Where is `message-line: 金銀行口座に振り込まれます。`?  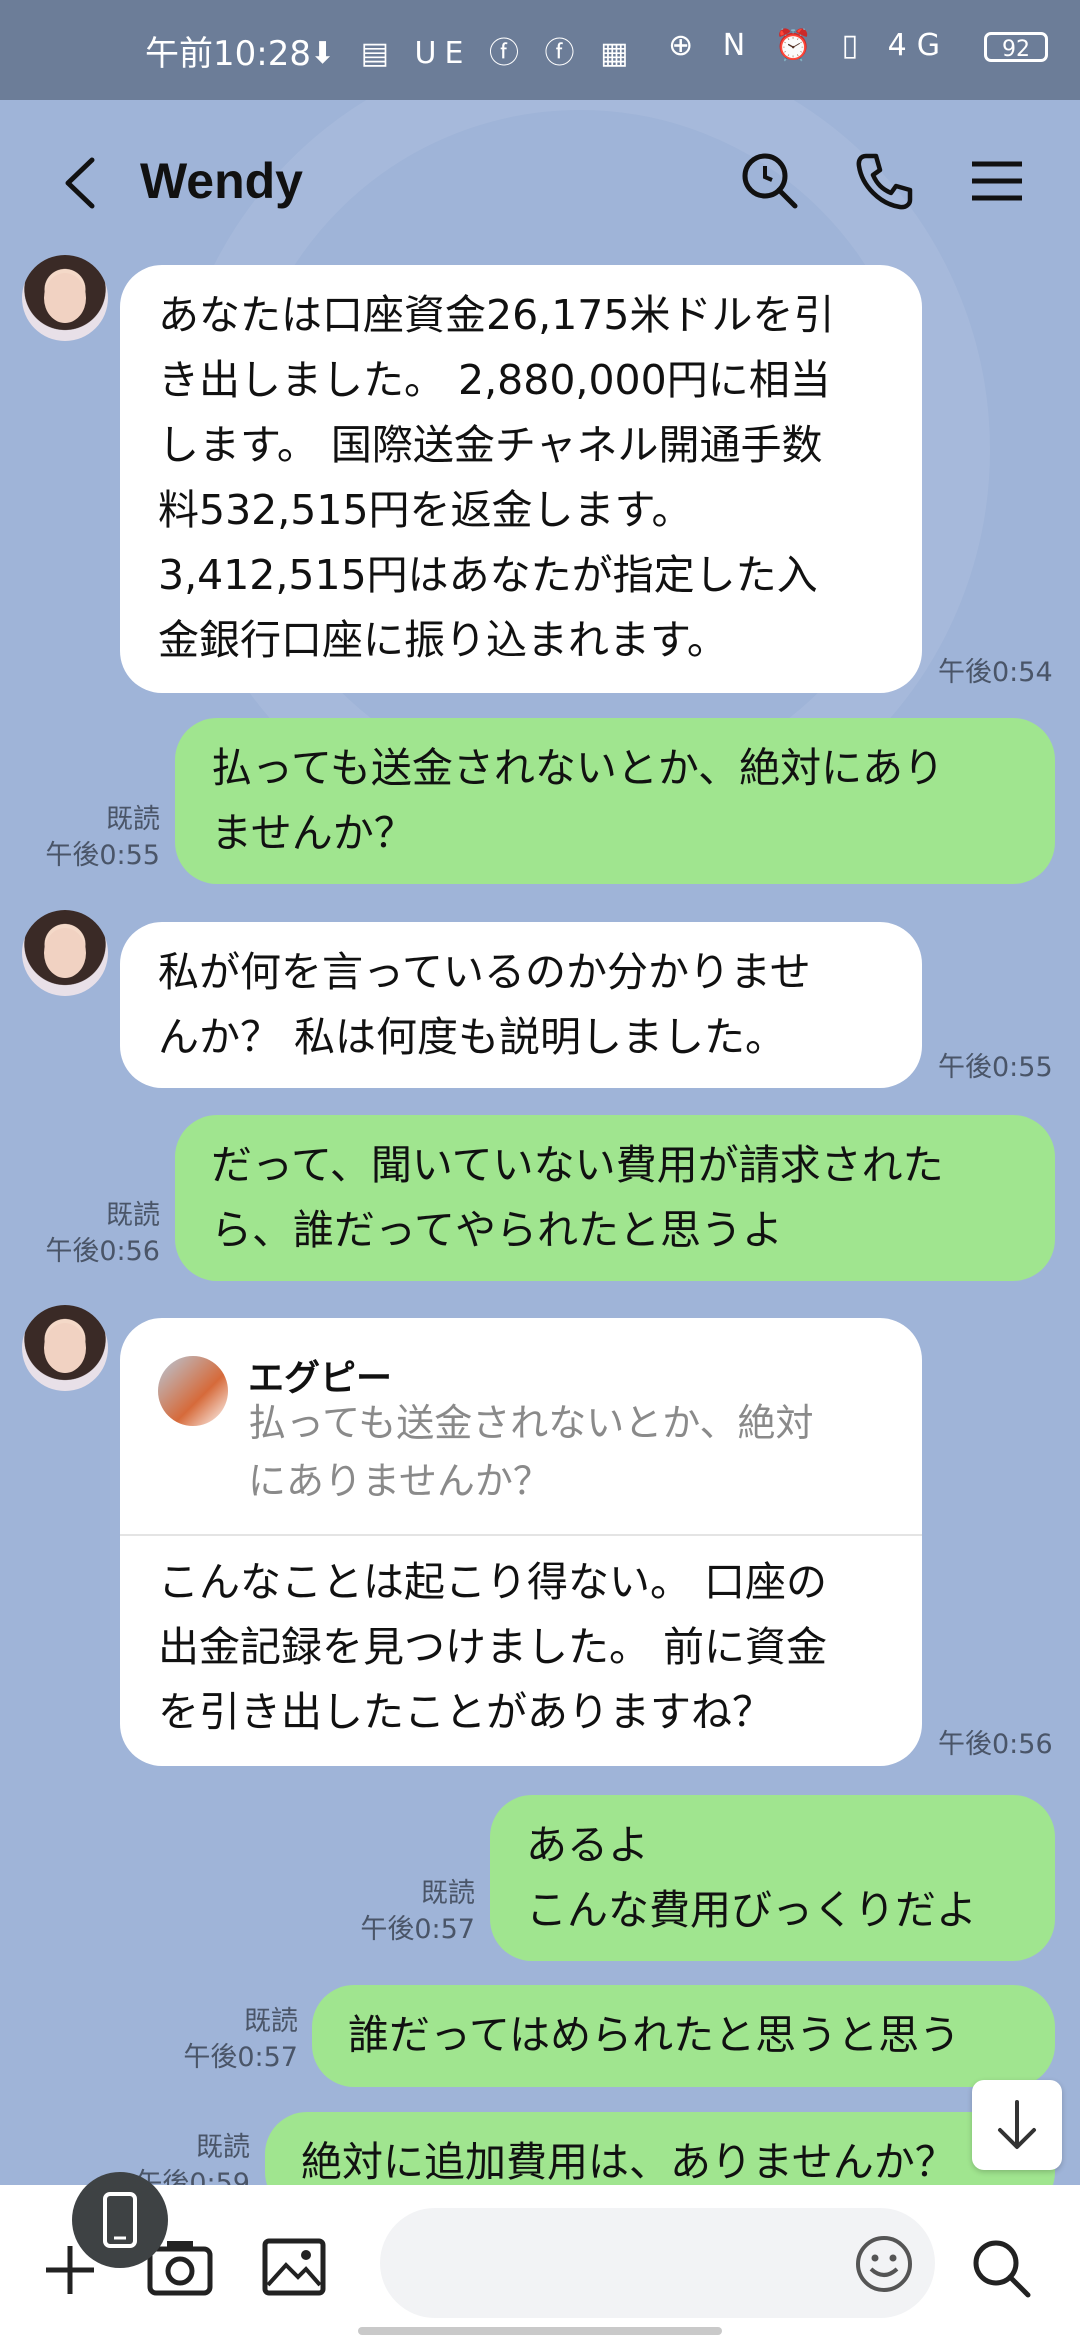
message-line: 金銀行口座に振り込まれます。 is located at coordinates (443, 640).